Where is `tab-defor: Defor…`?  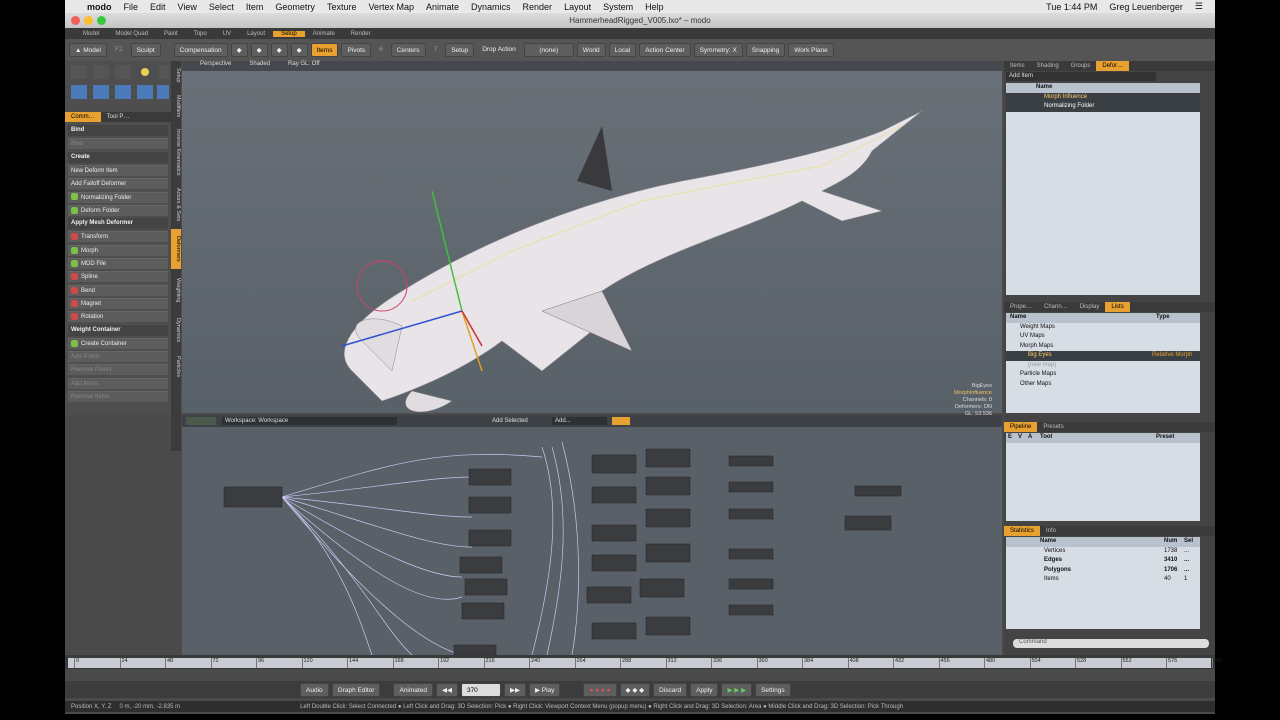 tab-defor: Defor… is located at coordinates (1113, 66).